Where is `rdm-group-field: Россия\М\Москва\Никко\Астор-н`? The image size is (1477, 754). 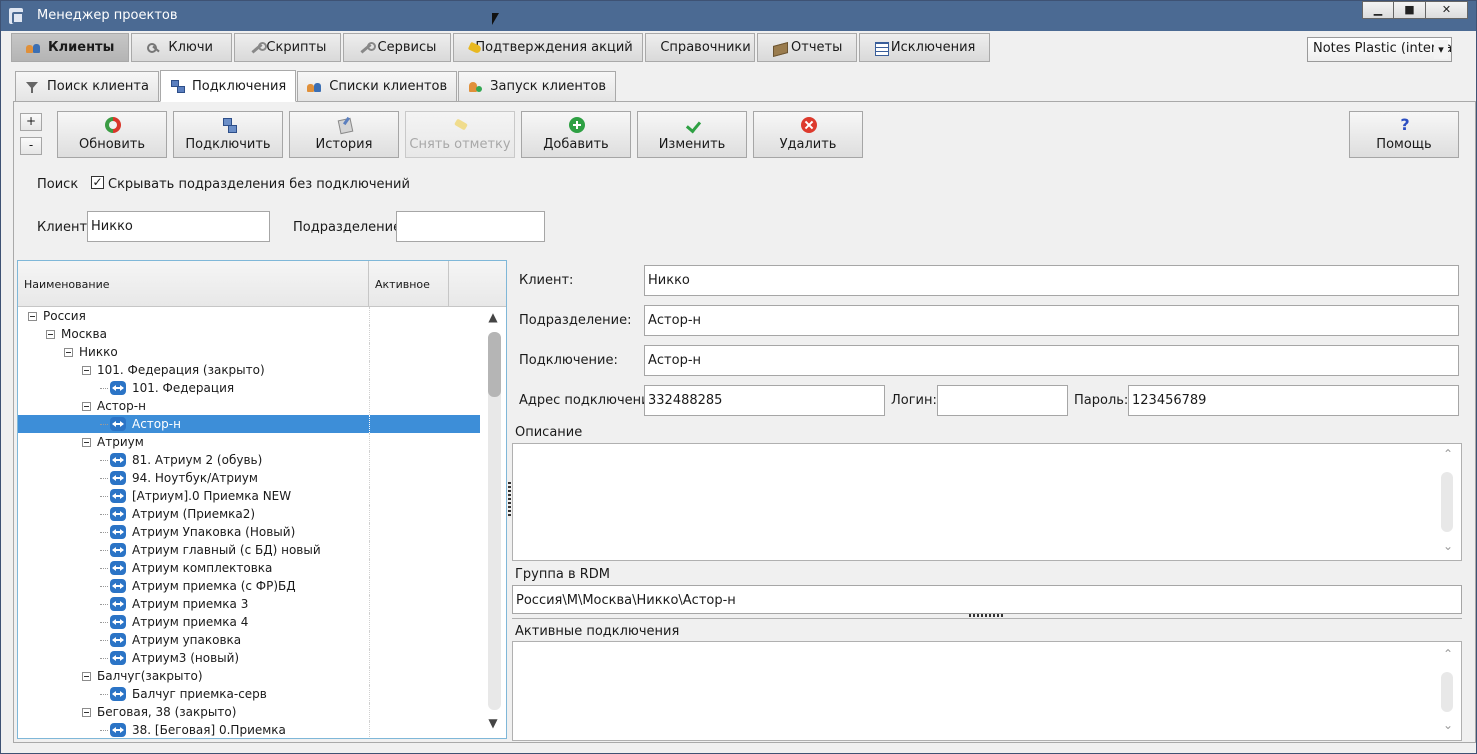 rdm-group-field: Россия\М\Москва\Никко\Астор-н is located at coordinates (987, 599).